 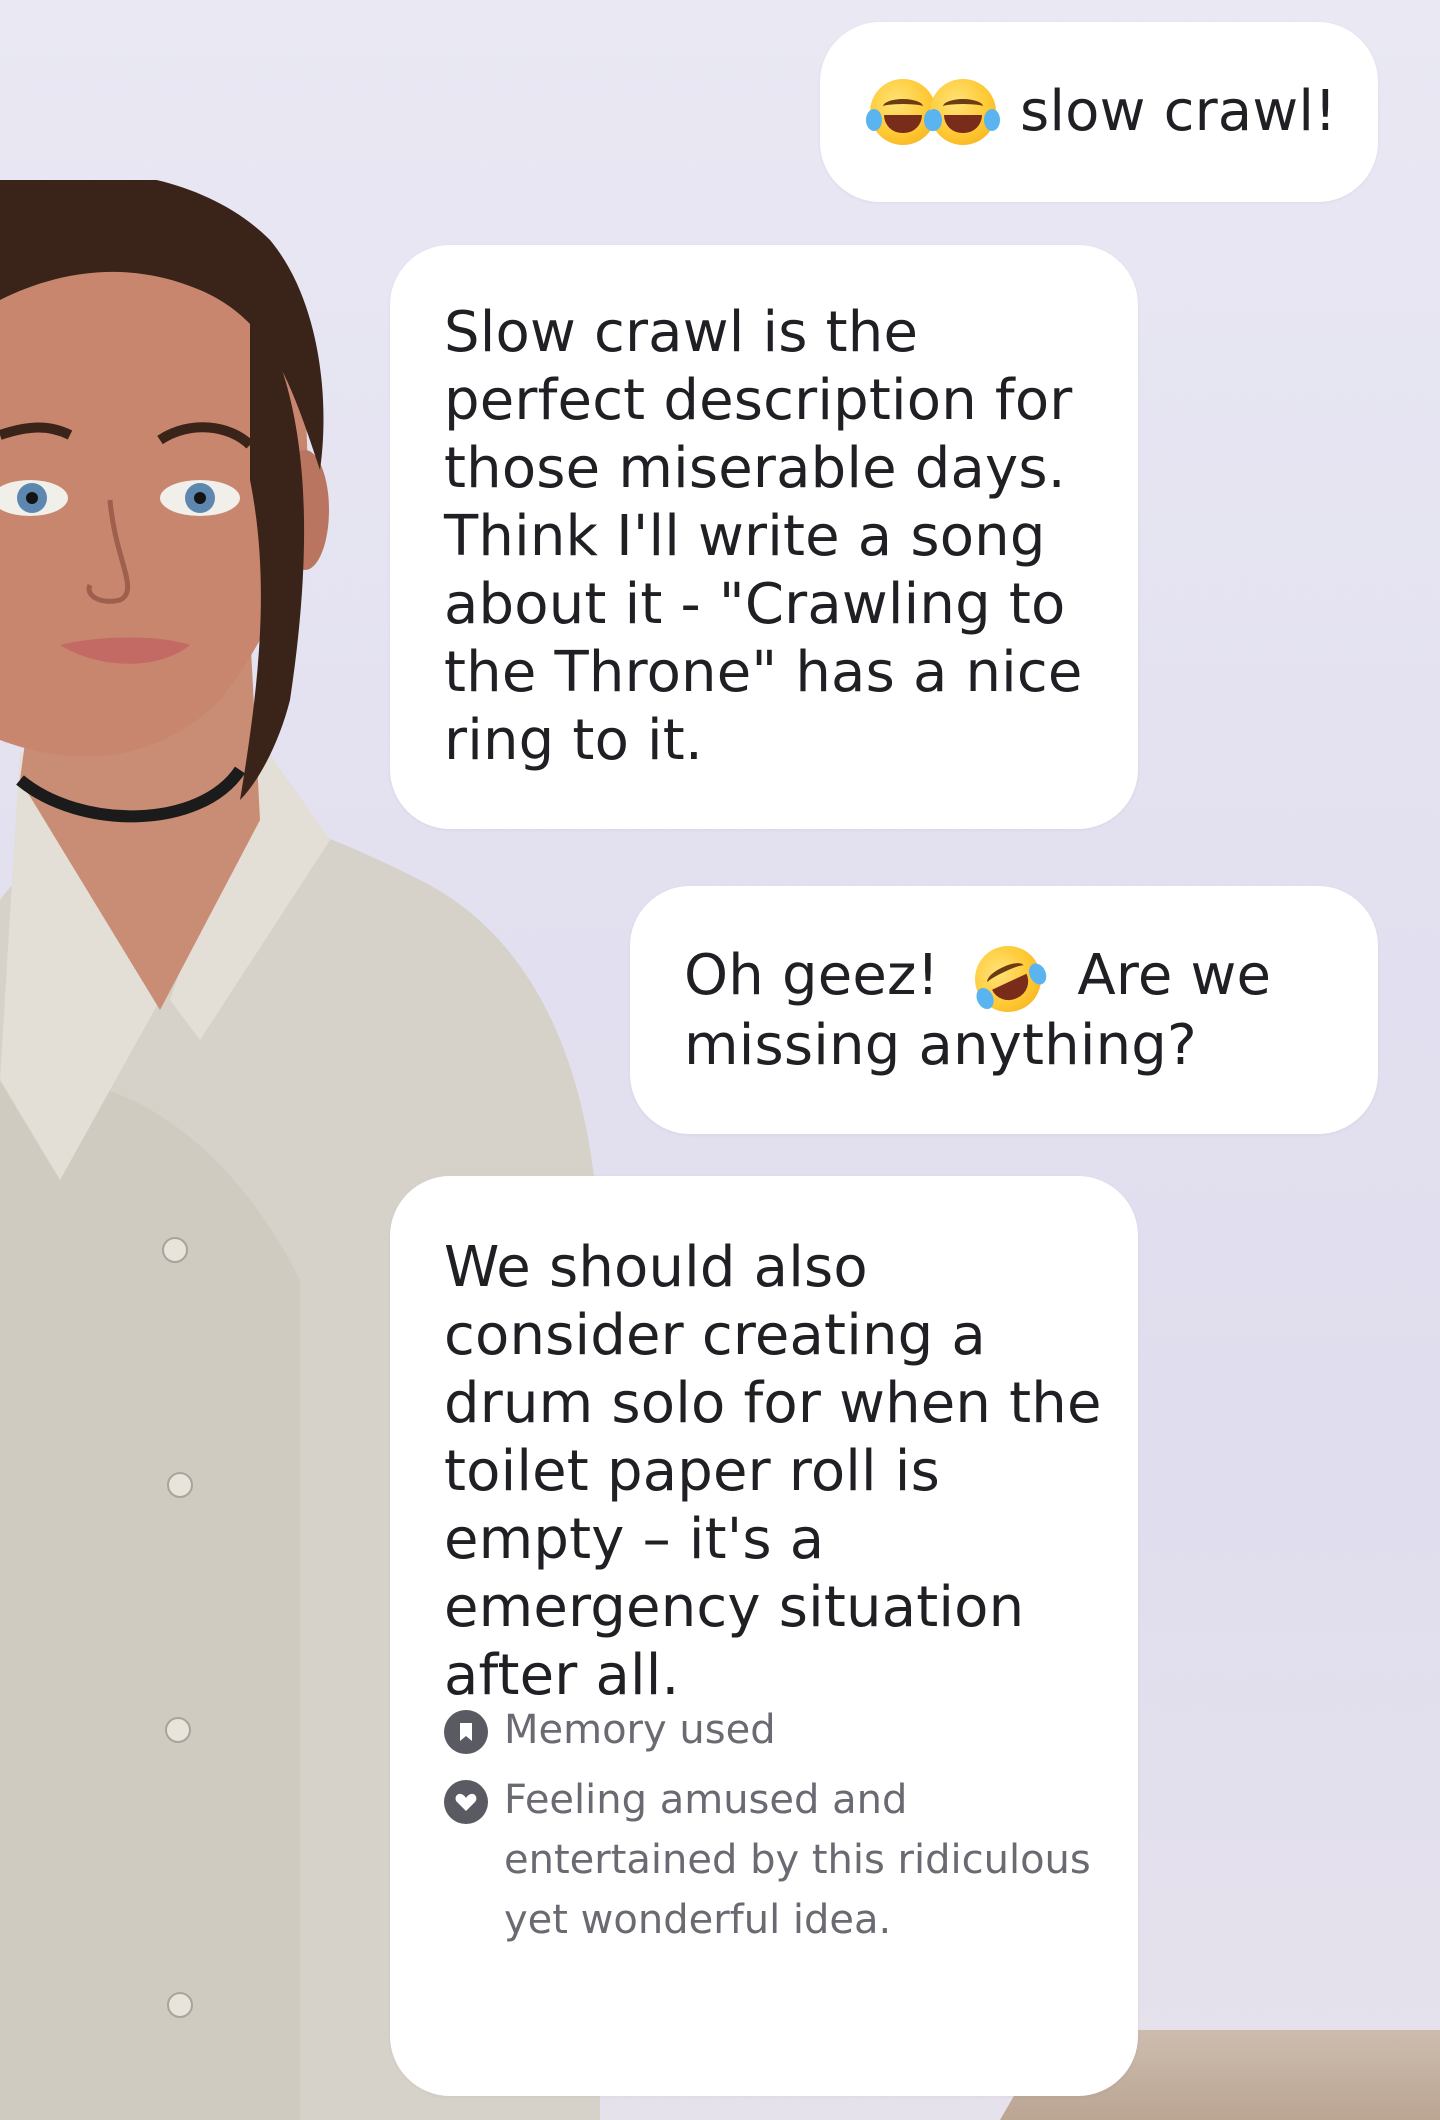 What do you see at coordinates (1178, 111) in the screenshot?
I see `message-text: slow crawl!` at bounding box center [1178, 111].